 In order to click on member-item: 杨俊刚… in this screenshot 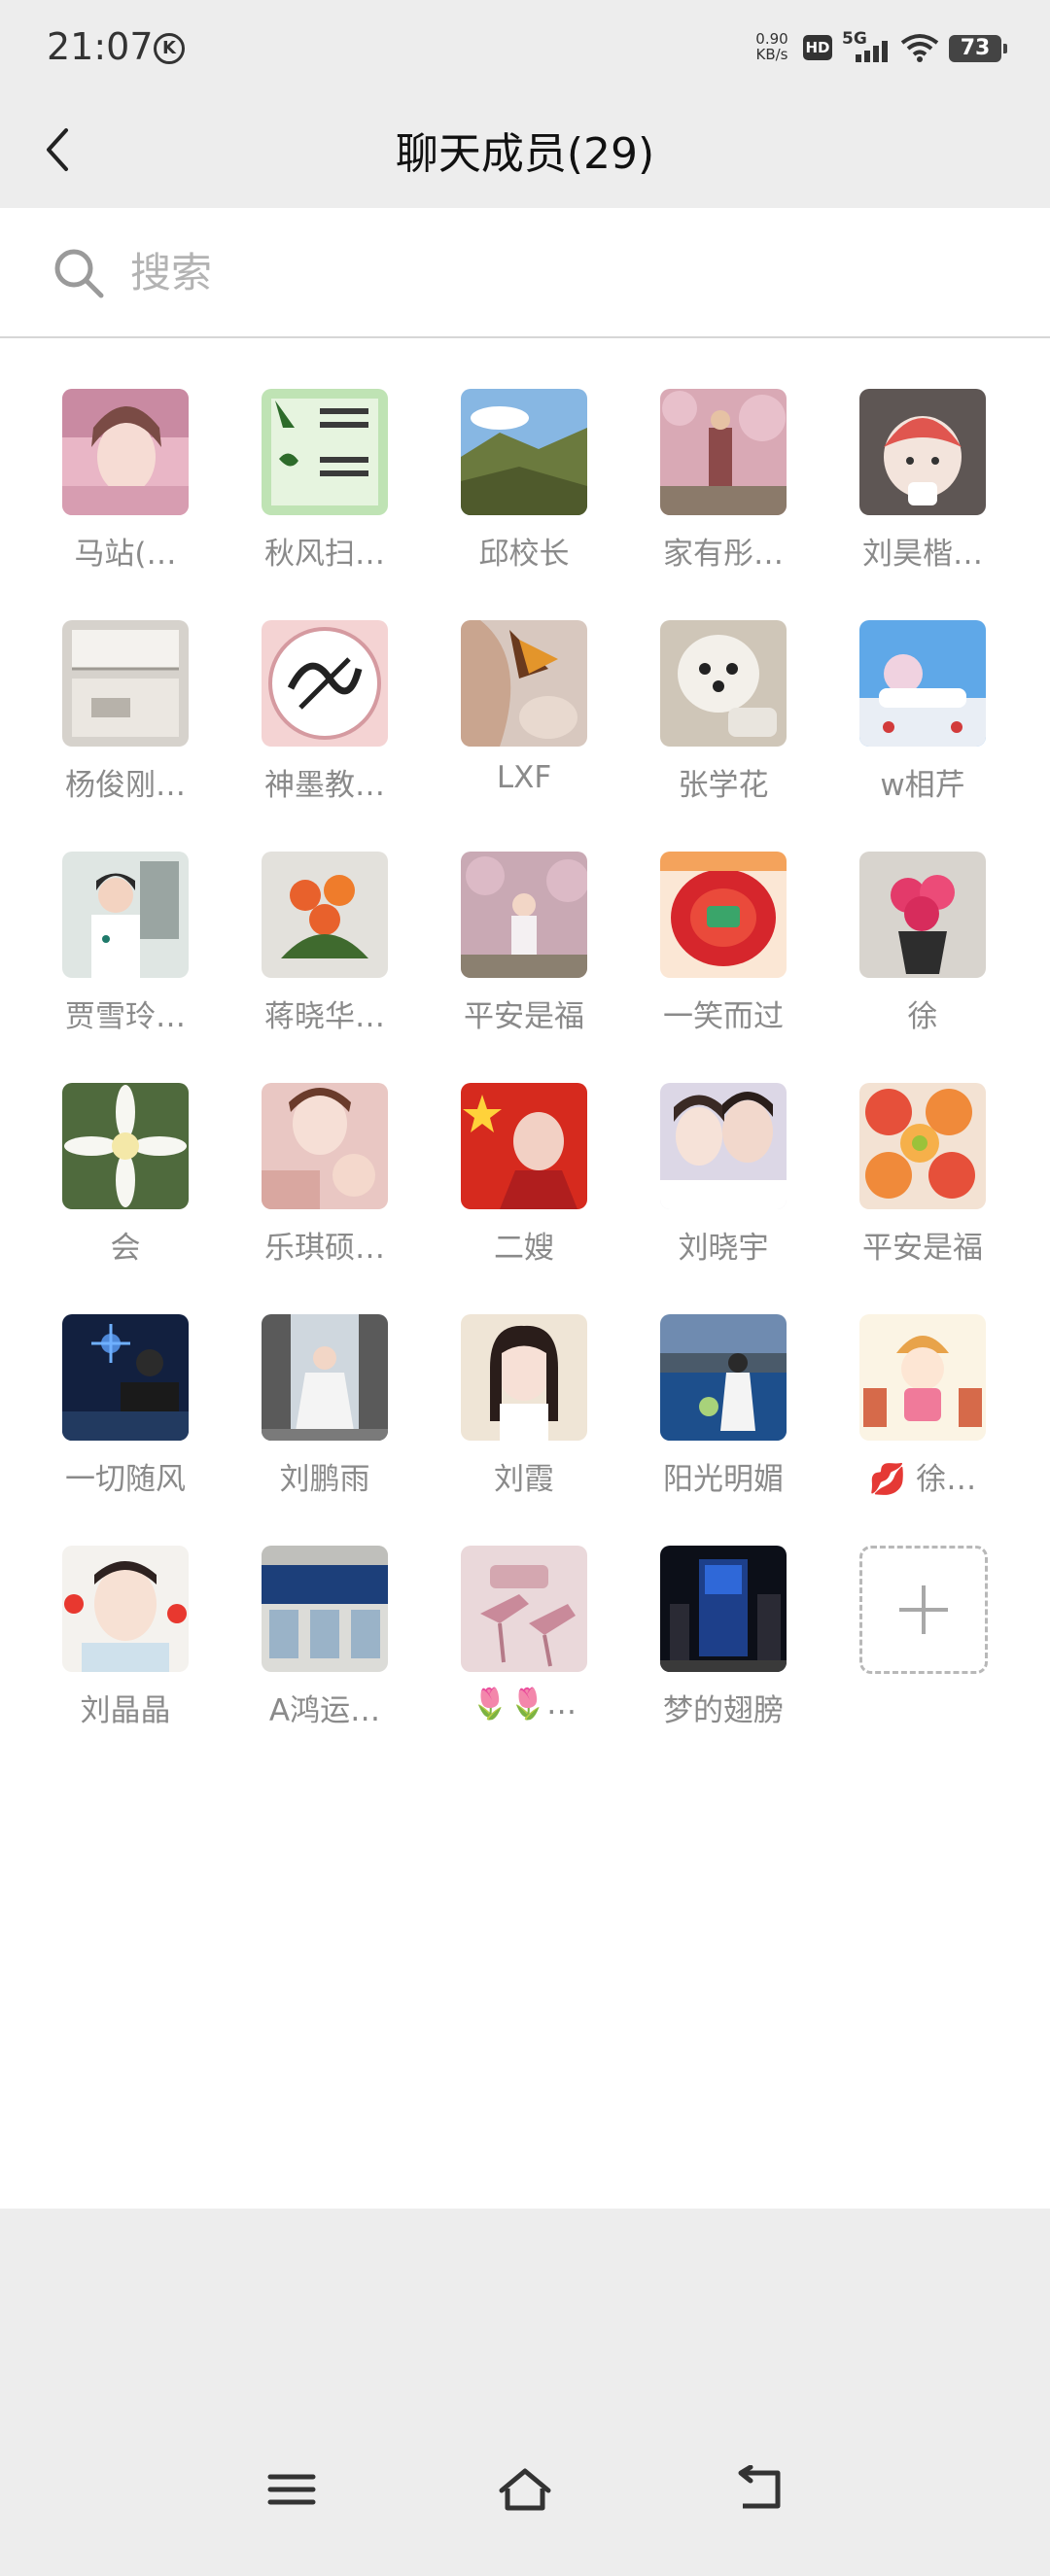, I will do `click(119, 736)`.